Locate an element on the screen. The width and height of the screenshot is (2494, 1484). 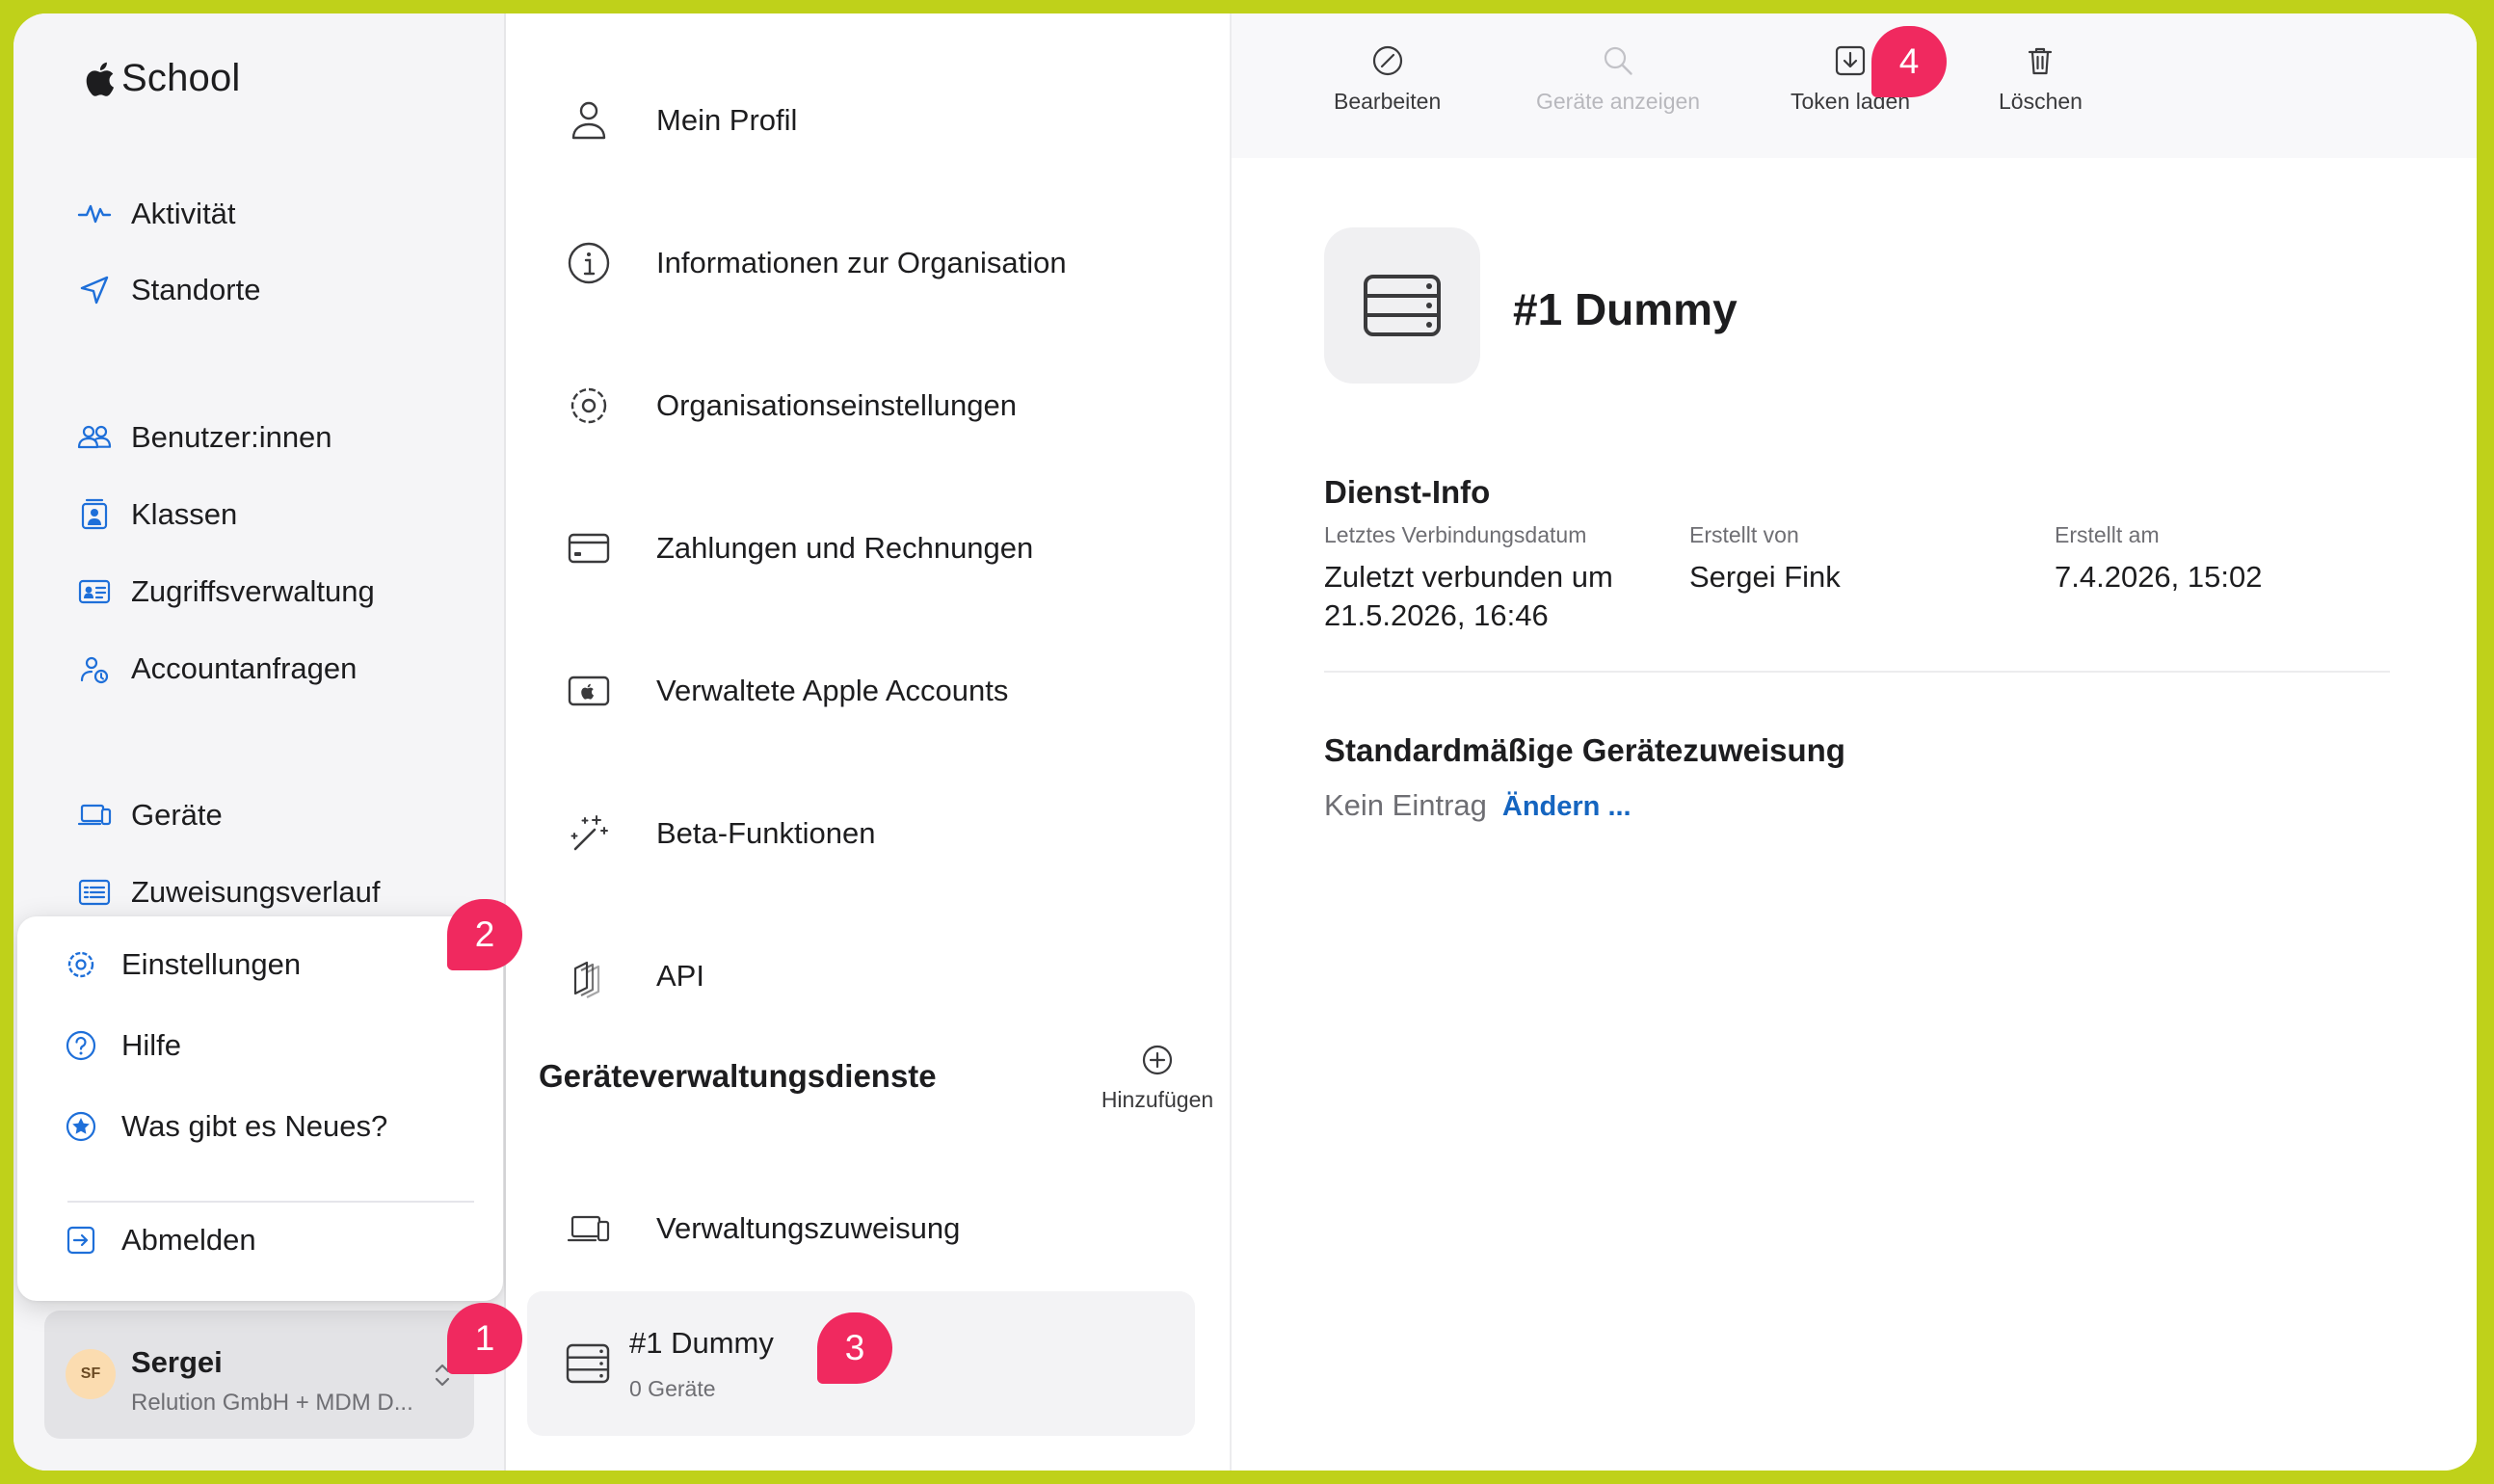
add-service-button: Hinzufügen is located at coordinates (1157, 1089).